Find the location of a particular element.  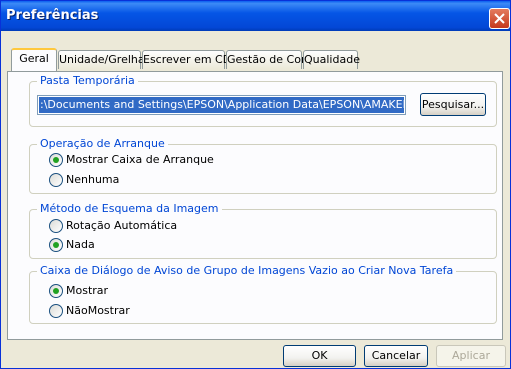

close-button is located at coordinates (499, 18).